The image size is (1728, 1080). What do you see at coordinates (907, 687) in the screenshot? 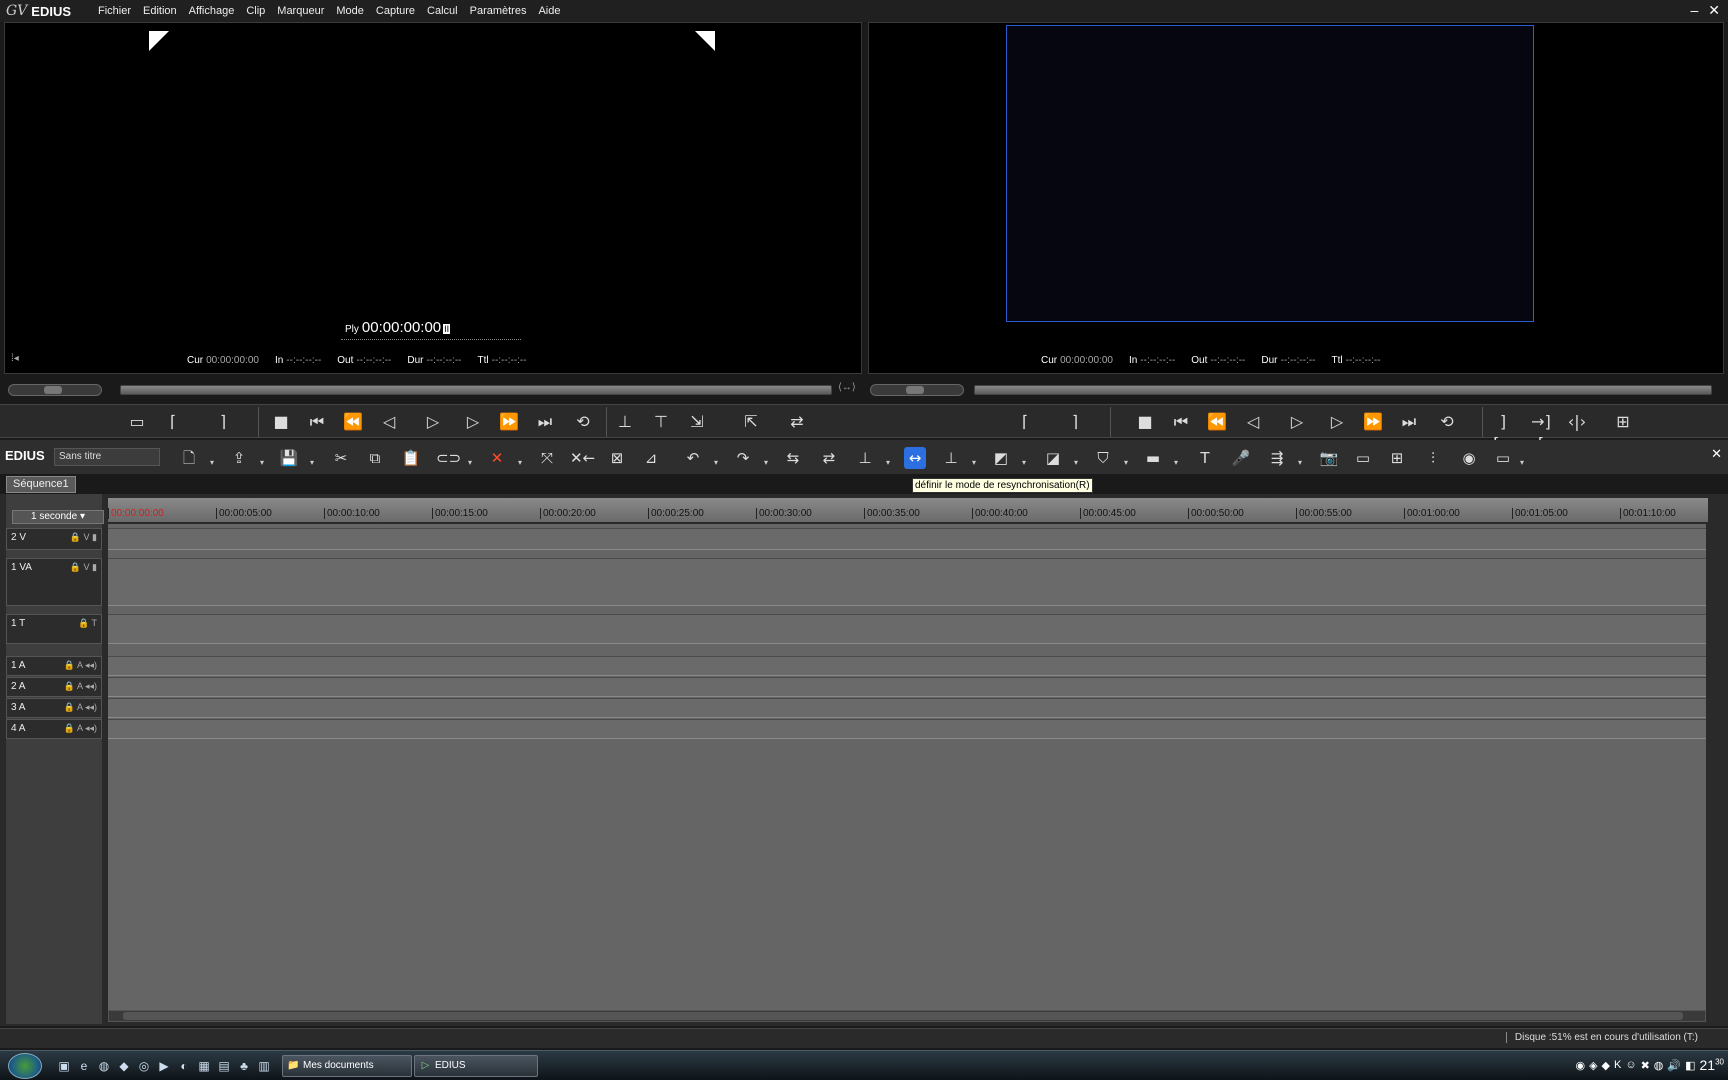
I see `track-2a` at bounding box center [907, 687].